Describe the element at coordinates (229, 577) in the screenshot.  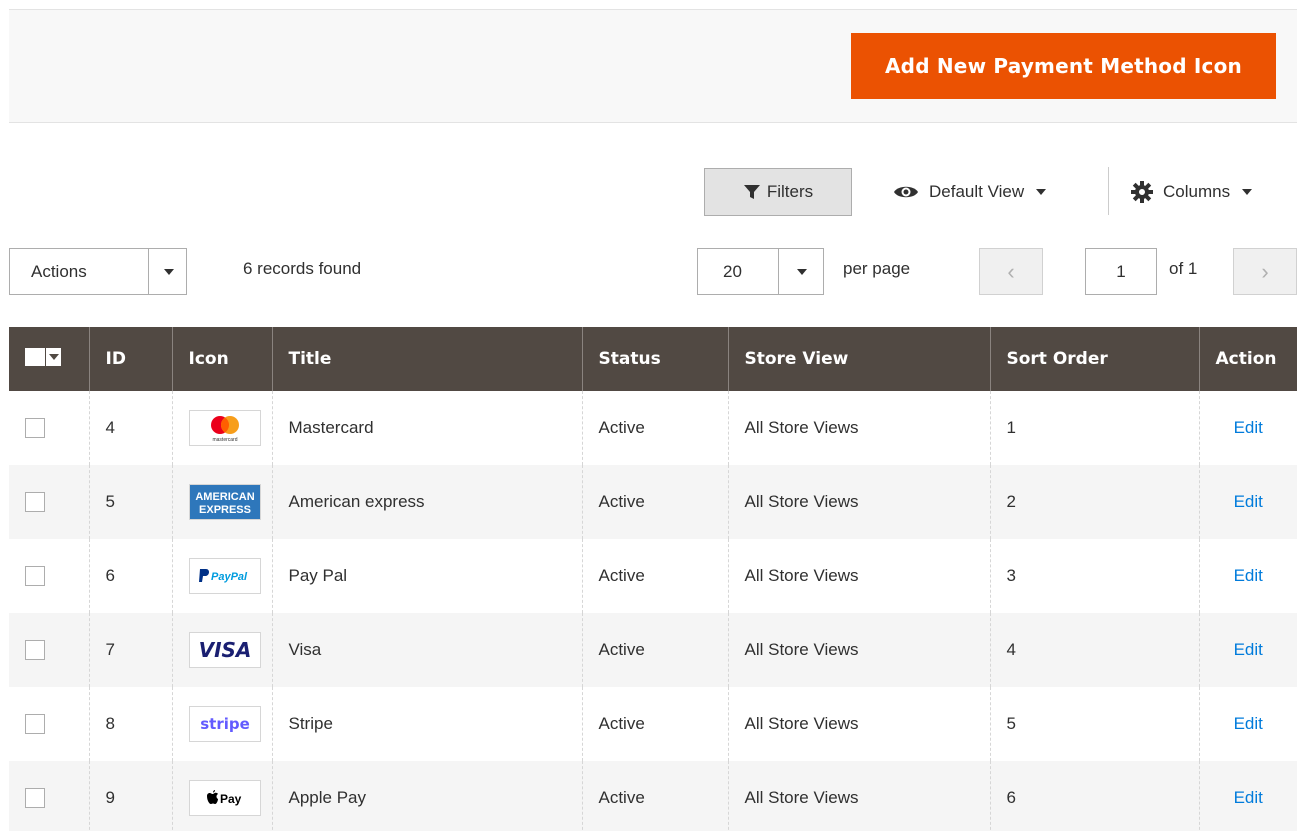
I see `paypal-wordmark: PayPal` at that location.